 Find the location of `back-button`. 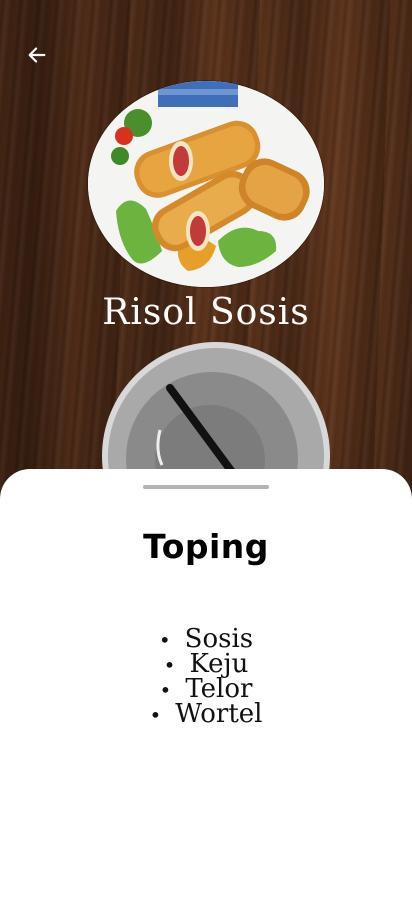

back-button is located at coordinates (37, 55).